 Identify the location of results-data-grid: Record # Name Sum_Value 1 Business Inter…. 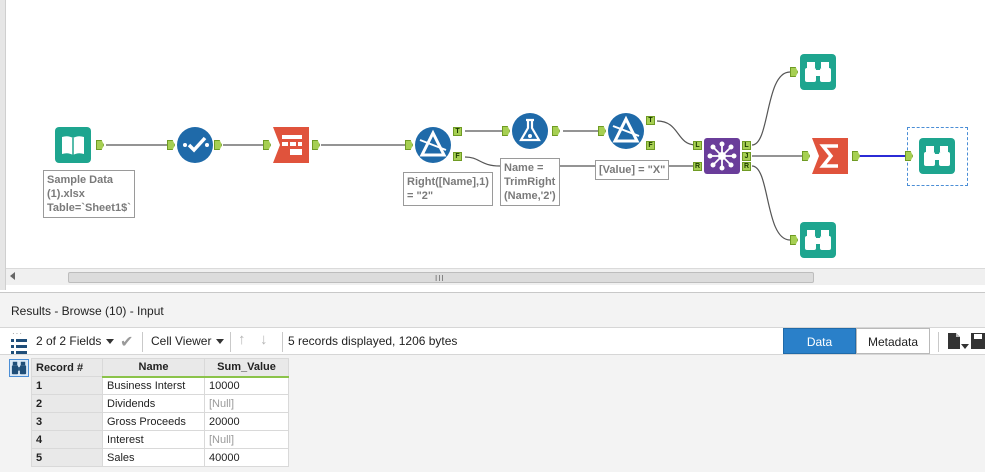
(160, 412).